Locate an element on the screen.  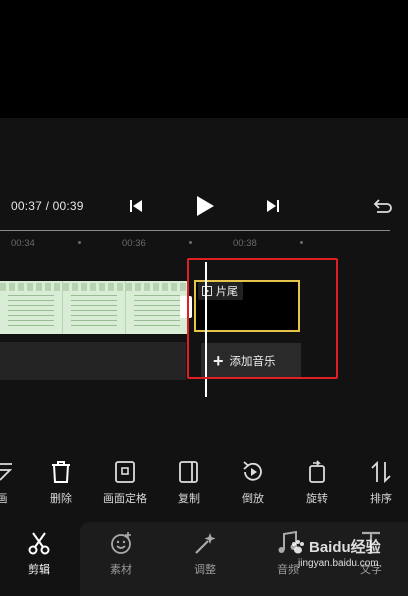
ruler-tick: 00:38 is located at coordinates (245, 243).